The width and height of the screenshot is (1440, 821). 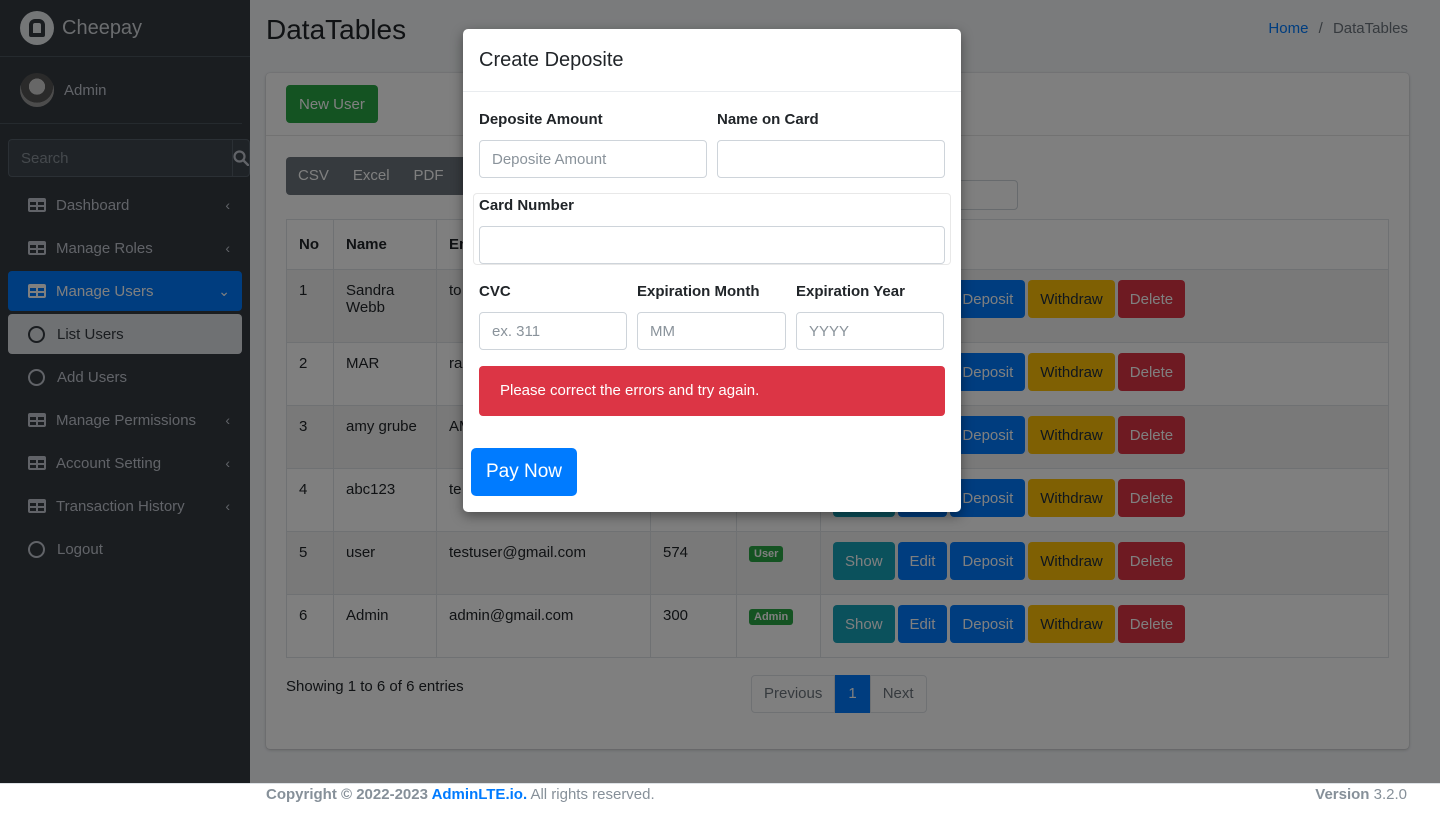 What do you see at coordinates (495, 291) in the screenshot?
I see `cvc-label: CVC` at bounding box center [495, 291].